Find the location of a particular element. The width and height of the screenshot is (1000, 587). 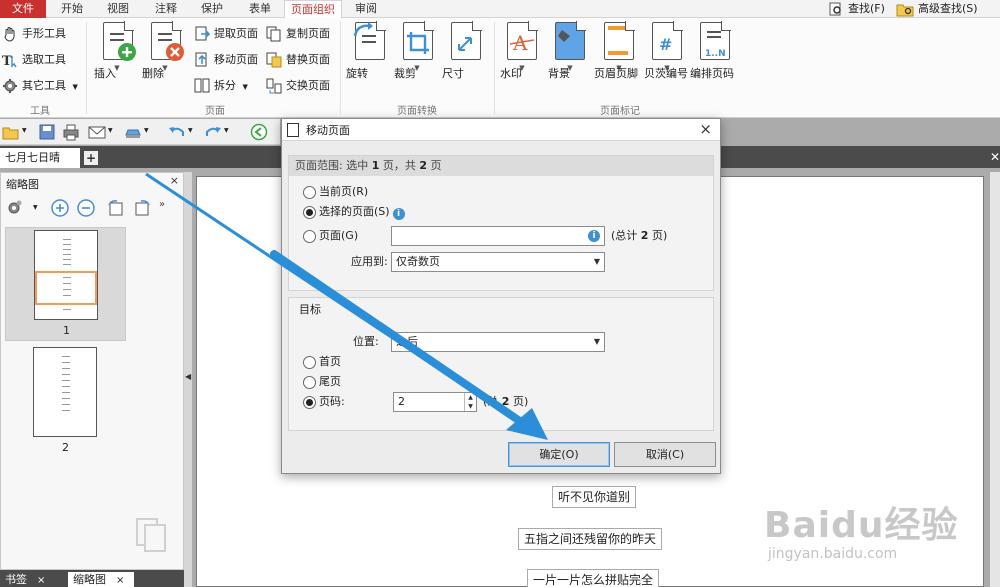

total-prefix: (总计 is located at coordinates (624, 235).